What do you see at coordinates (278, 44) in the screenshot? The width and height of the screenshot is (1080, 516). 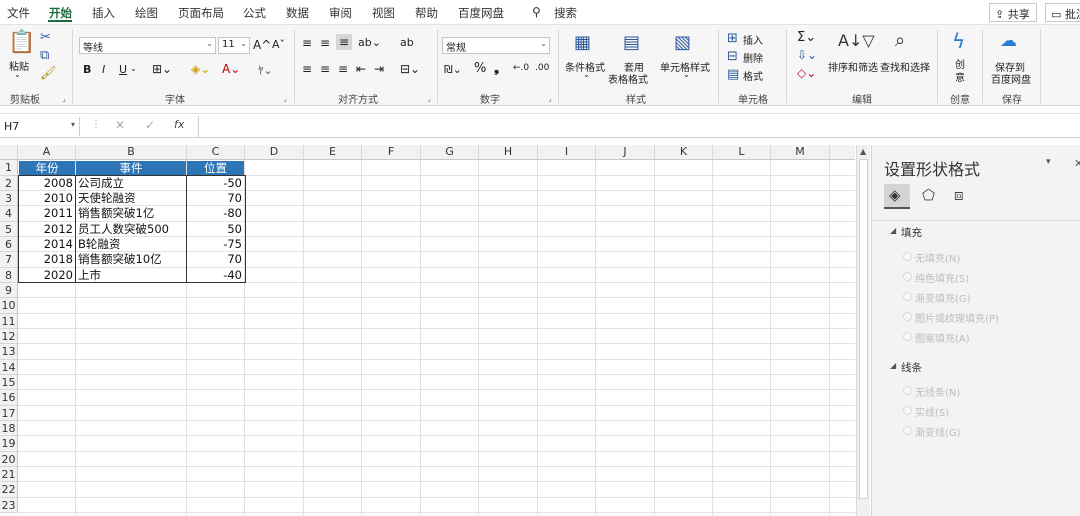 I see `decrease-font-icon: Aˇ` at bounding box center [278, 44].